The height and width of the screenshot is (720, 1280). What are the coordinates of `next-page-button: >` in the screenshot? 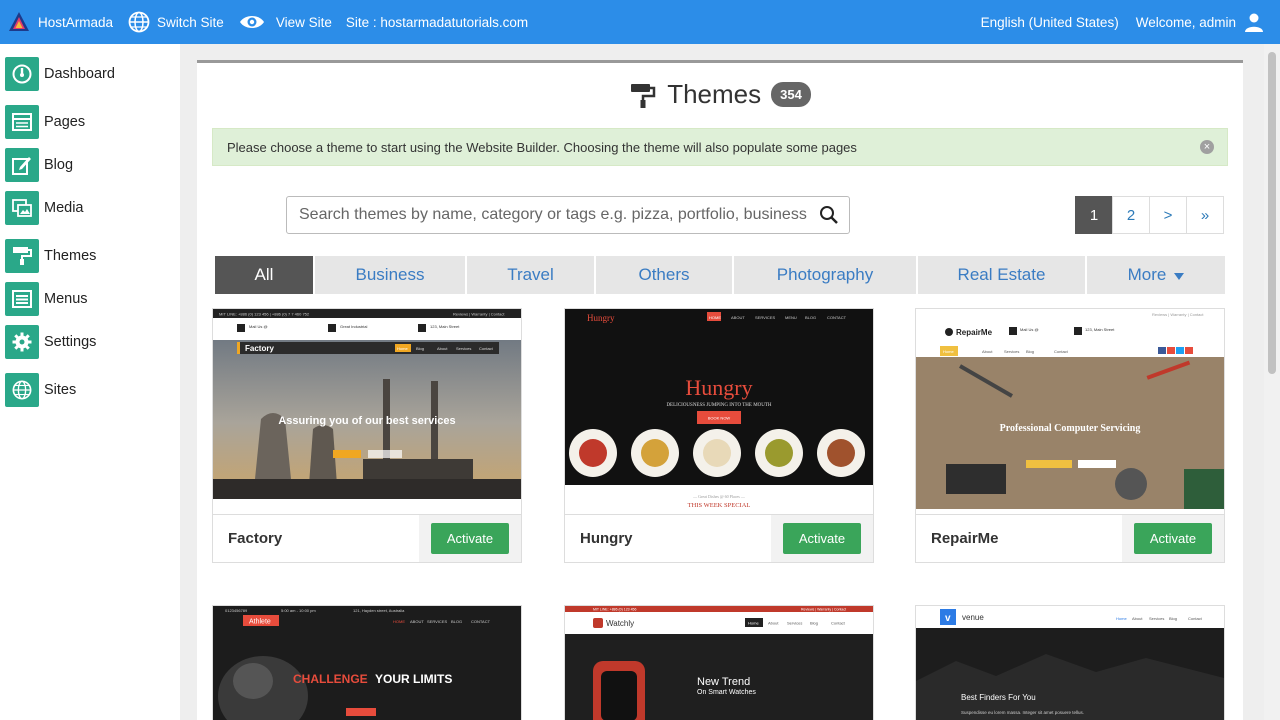 It's located at (1168, 215).